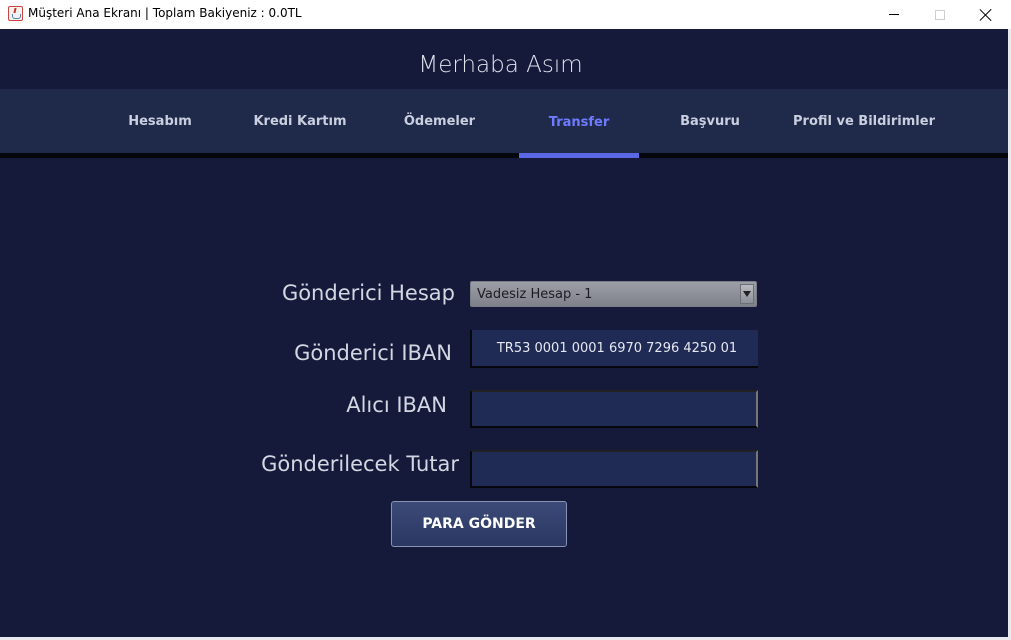 Image resolution: width=1011 pixels, height=640 pixels. What do you see at coordinates (500, 65) in the screenshot?
I see `greeting-heading: Merhaba Asım` at bounding box center [500, 65].